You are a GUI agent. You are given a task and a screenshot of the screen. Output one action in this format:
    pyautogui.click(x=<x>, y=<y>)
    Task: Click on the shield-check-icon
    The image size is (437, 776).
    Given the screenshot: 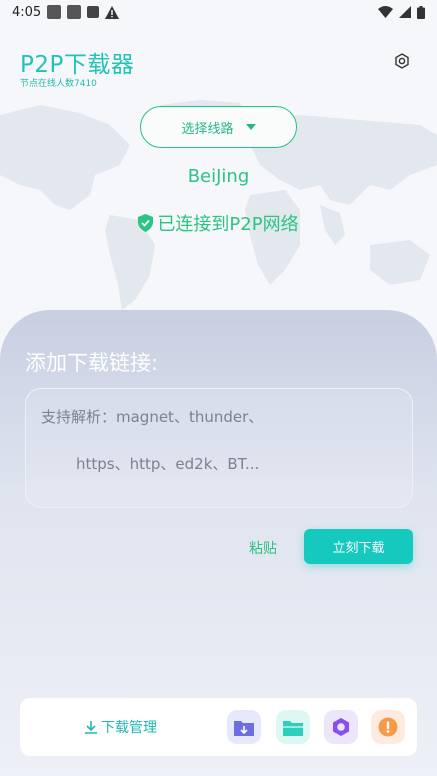 What is the action you would take?
    pyautogui.click(x=146, y=223)
    